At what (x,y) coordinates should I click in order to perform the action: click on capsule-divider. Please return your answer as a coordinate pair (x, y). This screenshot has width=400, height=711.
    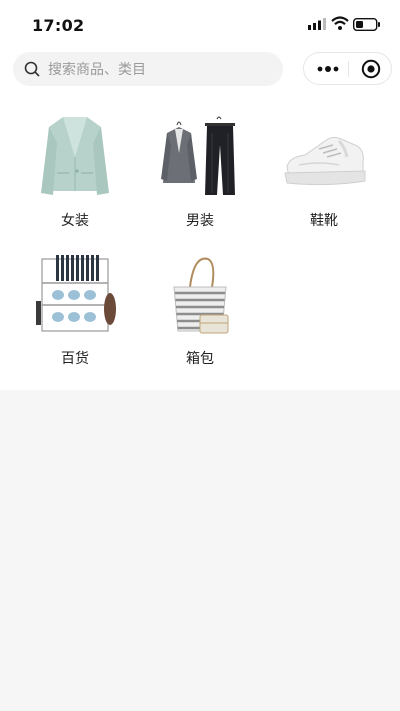
    Looking at the image, I should click on (348, 69).